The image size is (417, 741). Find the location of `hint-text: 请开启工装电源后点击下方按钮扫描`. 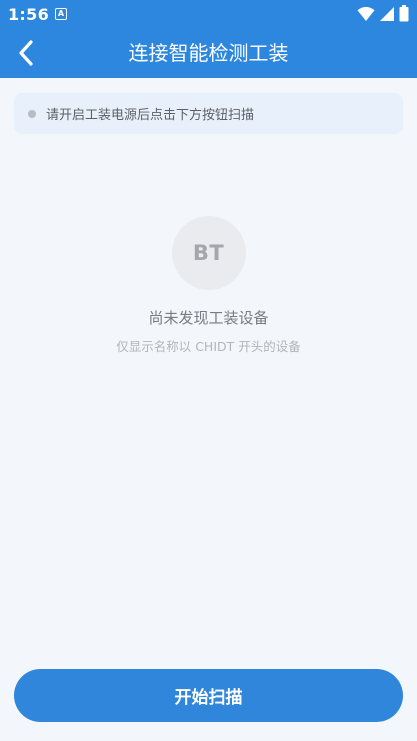

hint-text: 请开启工装电源后点击下方按钮扫描 is located at coordinates (150, 115).